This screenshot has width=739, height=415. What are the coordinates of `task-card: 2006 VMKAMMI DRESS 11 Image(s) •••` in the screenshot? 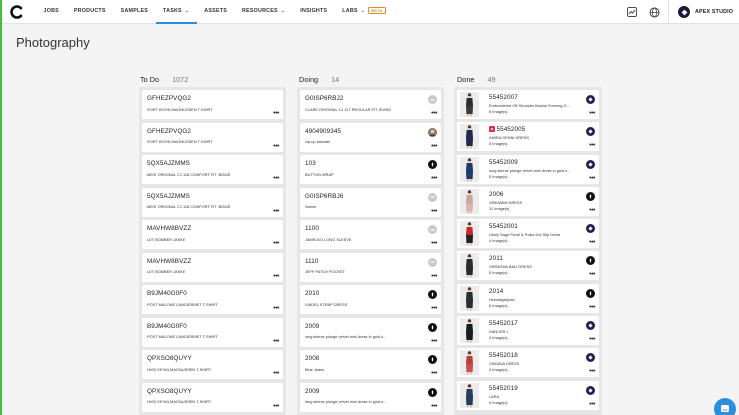 It's located at (528, 201).